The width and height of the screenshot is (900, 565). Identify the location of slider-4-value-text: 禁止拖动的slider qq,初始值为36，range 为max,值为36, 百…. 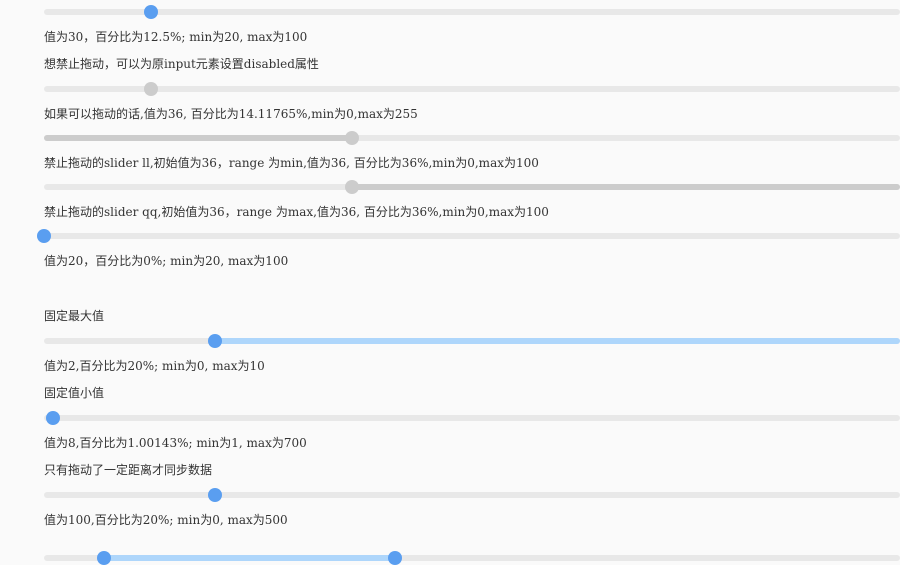
(296, 212).